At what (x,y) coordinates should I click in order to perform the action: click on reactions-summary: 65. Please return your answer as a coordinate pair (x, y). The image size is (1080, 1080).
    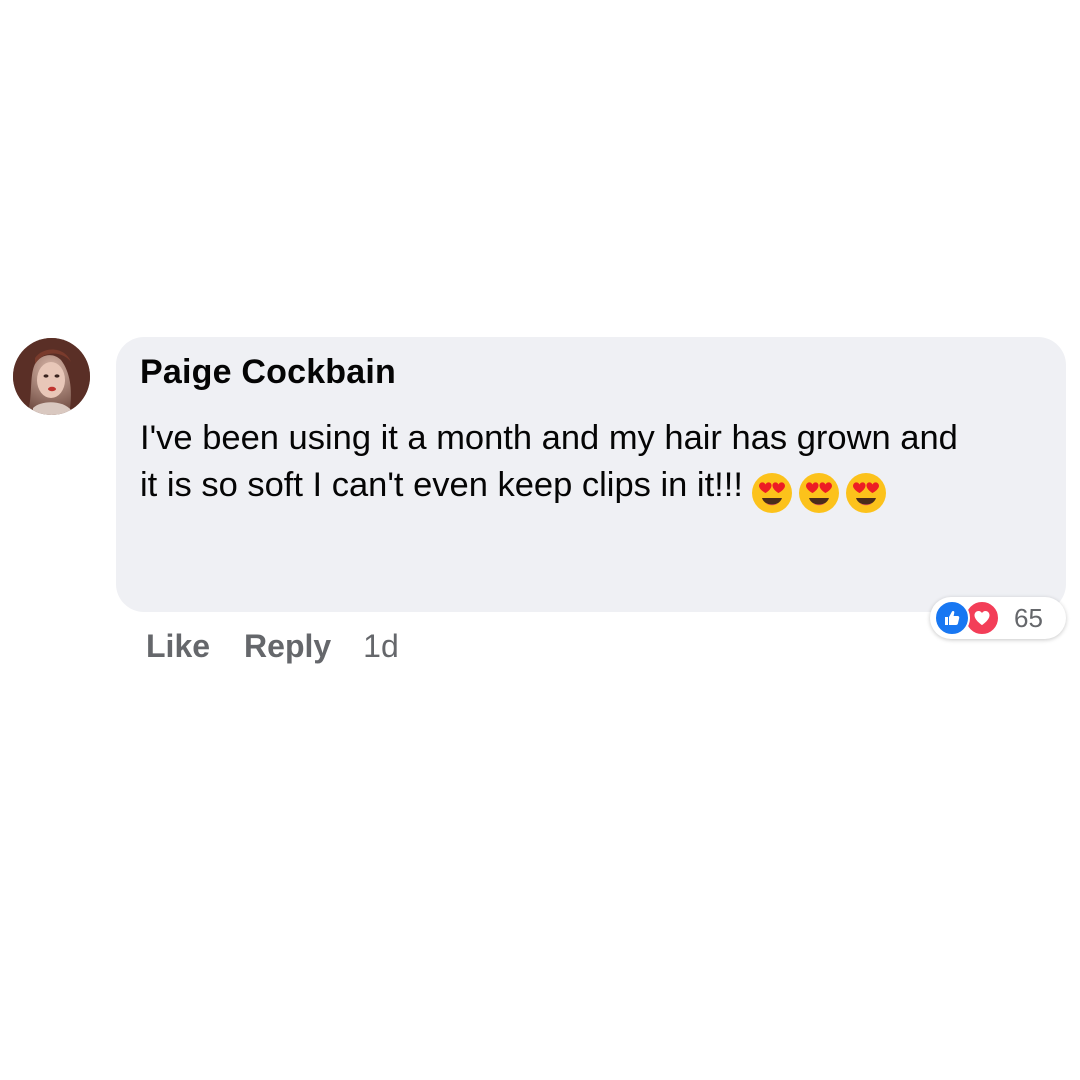
    Looking at the image, I should click on (998, 618).